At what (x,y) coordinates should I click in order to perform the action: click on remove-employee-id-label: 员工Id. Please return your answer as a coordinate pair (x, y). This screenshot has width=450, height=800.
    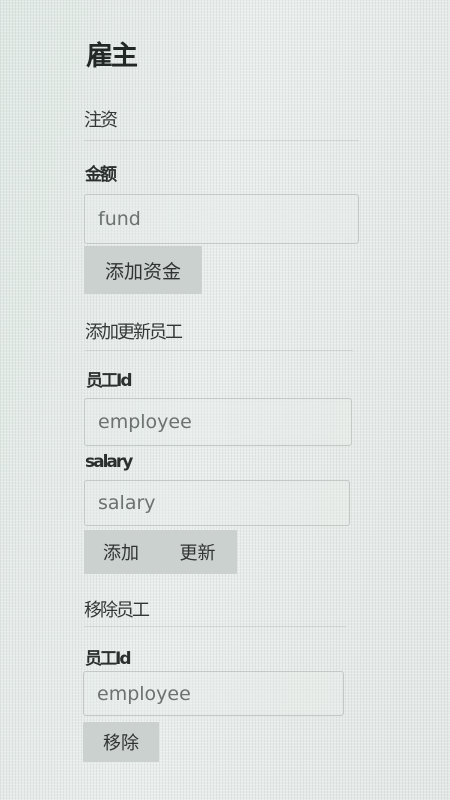
    Looking at the image, I should click on (108, 659).